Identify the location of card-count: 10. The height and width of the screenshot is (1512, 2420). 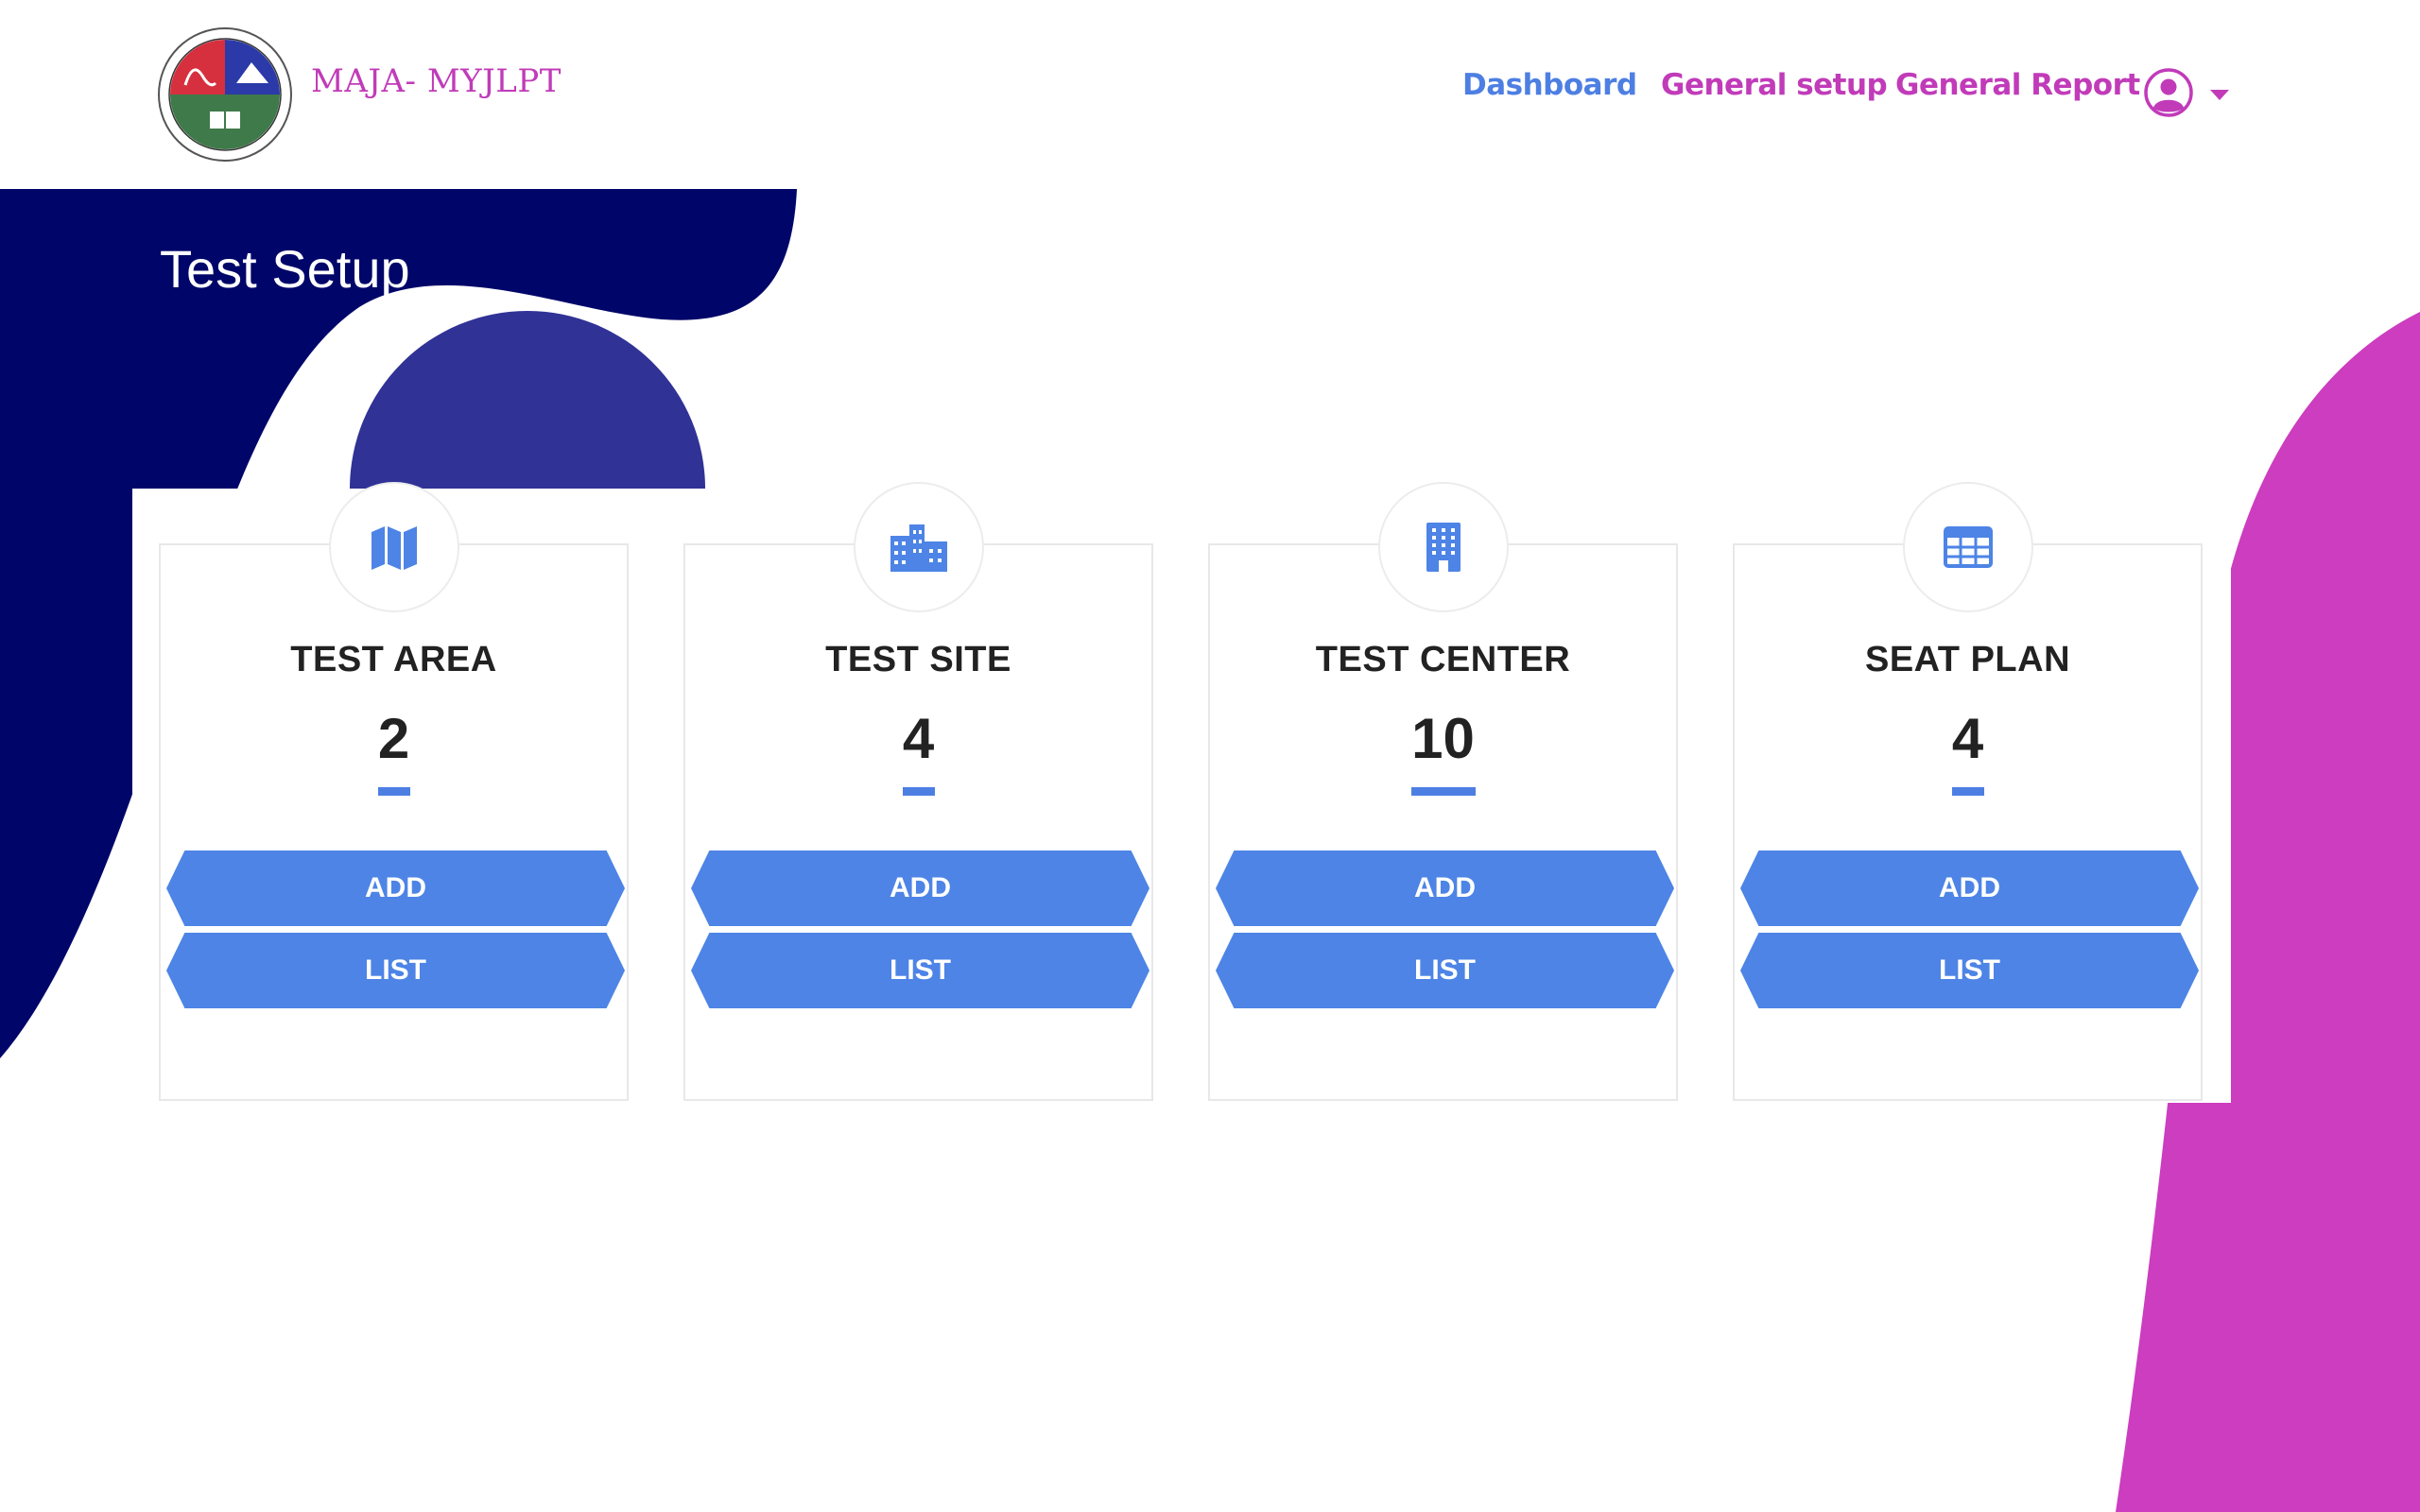
(1443, 738).